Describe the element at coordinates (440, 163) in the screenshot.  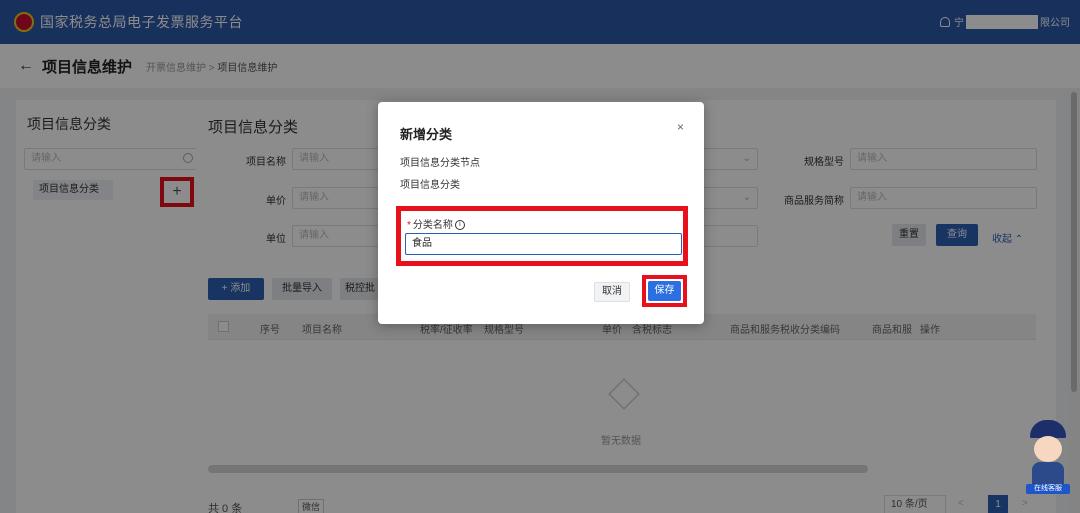
I see `parent-node-label: 项目信息分类节点` at that location.